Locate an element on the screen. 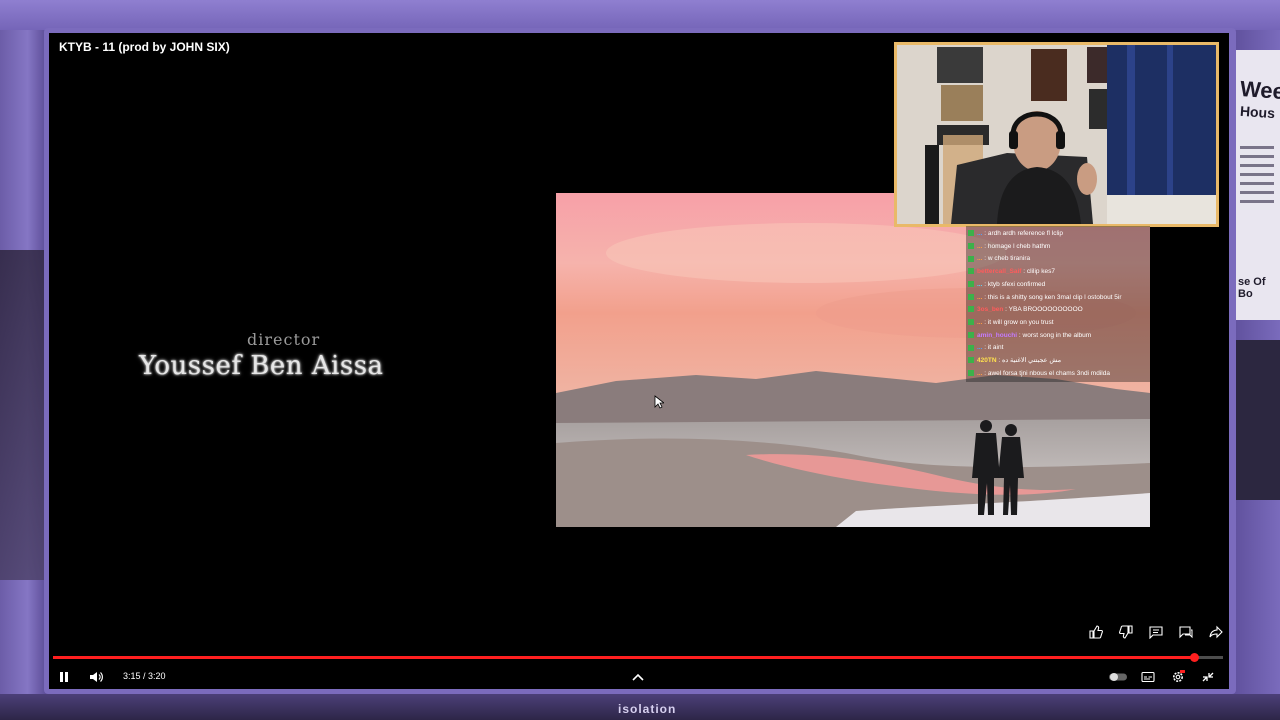  time-display: 3:15 / 3:20 is located at coordinates (144, 676).